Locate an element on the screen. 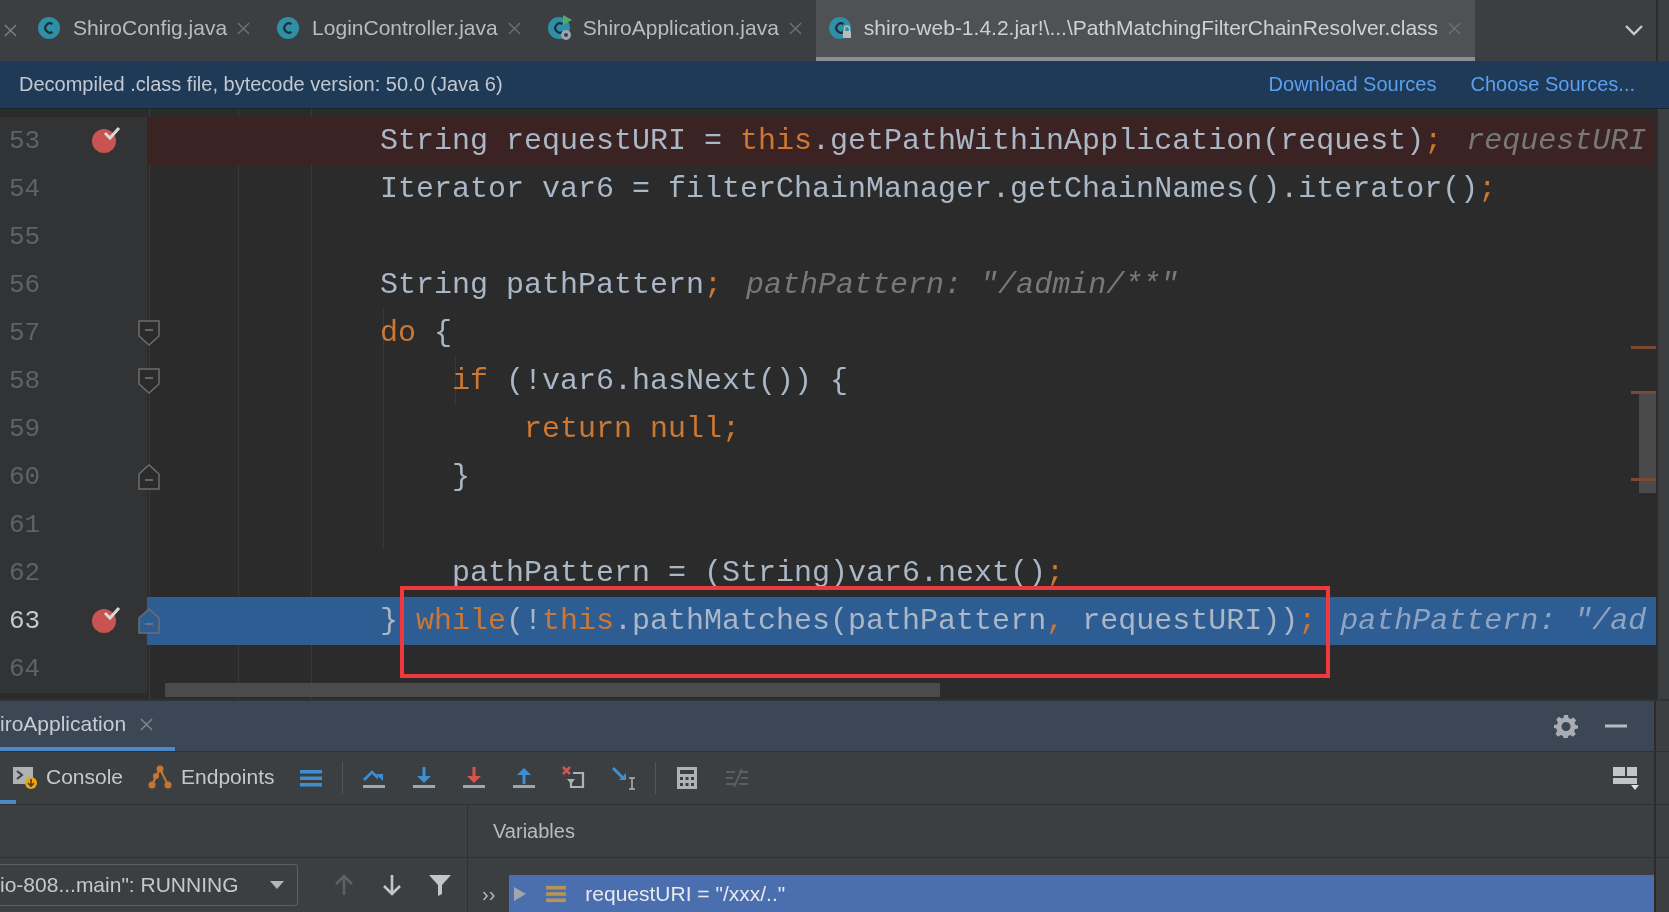 The image size is (1669, 912). code-token: .getPathWithinApplication(request) is located at coordinates (1118, 140).